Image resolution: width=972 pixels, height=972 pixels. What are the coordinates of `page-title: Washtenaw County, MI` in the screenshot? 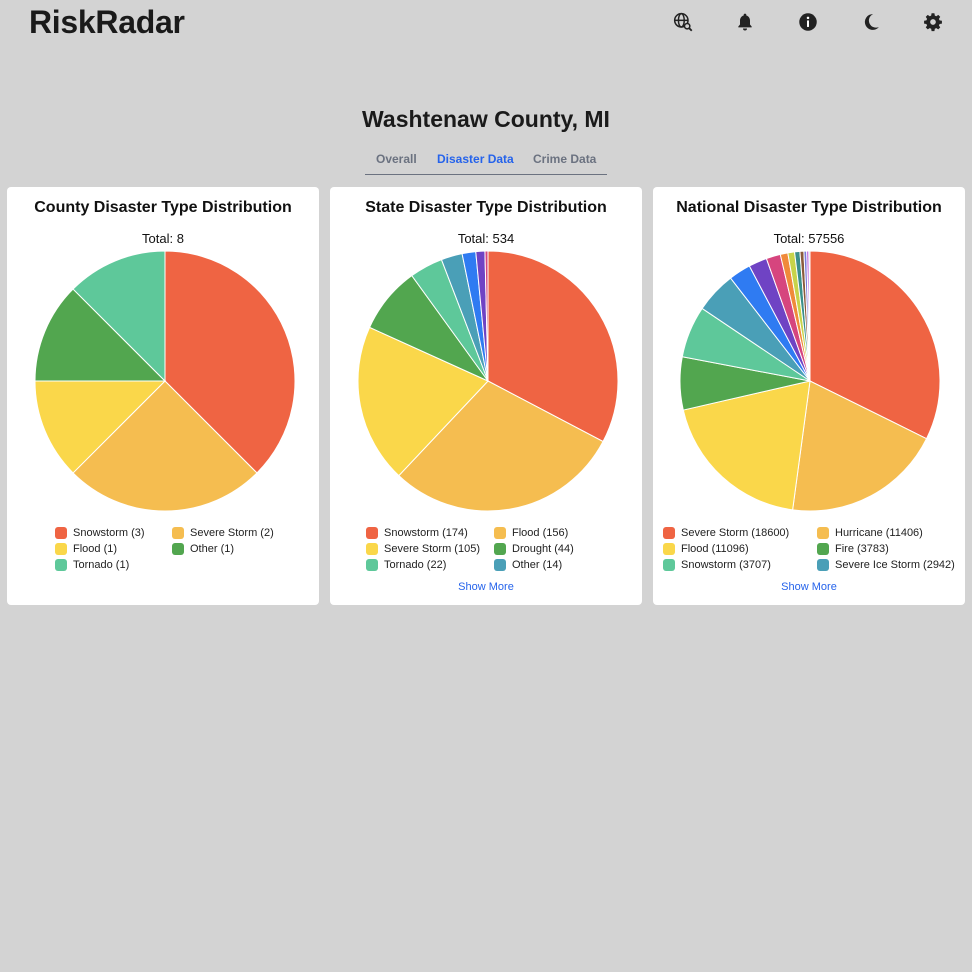 It's located at (486, 119).